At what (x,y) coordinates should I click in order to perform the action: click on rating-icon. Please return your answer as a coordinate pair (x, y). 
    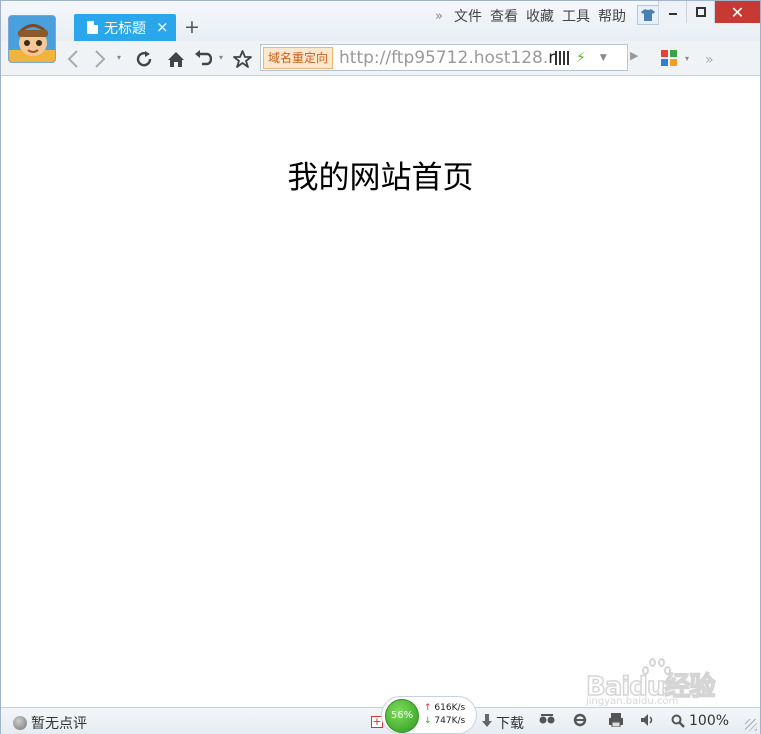
    Looking at the image, I should click on (20, 723).